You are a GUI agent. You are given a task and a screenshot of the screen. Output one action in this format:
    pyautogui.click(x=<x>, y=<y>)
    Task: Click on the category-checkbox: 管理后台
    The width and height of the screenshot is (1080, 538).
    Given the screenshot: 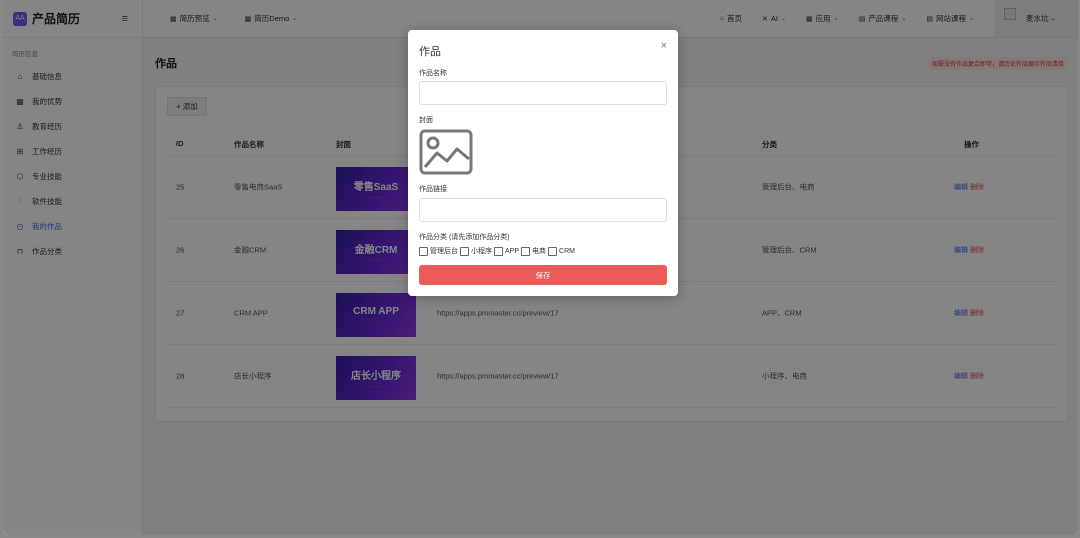 What is the action you would take?
    pyautogui.click(x=438, y=251)
    